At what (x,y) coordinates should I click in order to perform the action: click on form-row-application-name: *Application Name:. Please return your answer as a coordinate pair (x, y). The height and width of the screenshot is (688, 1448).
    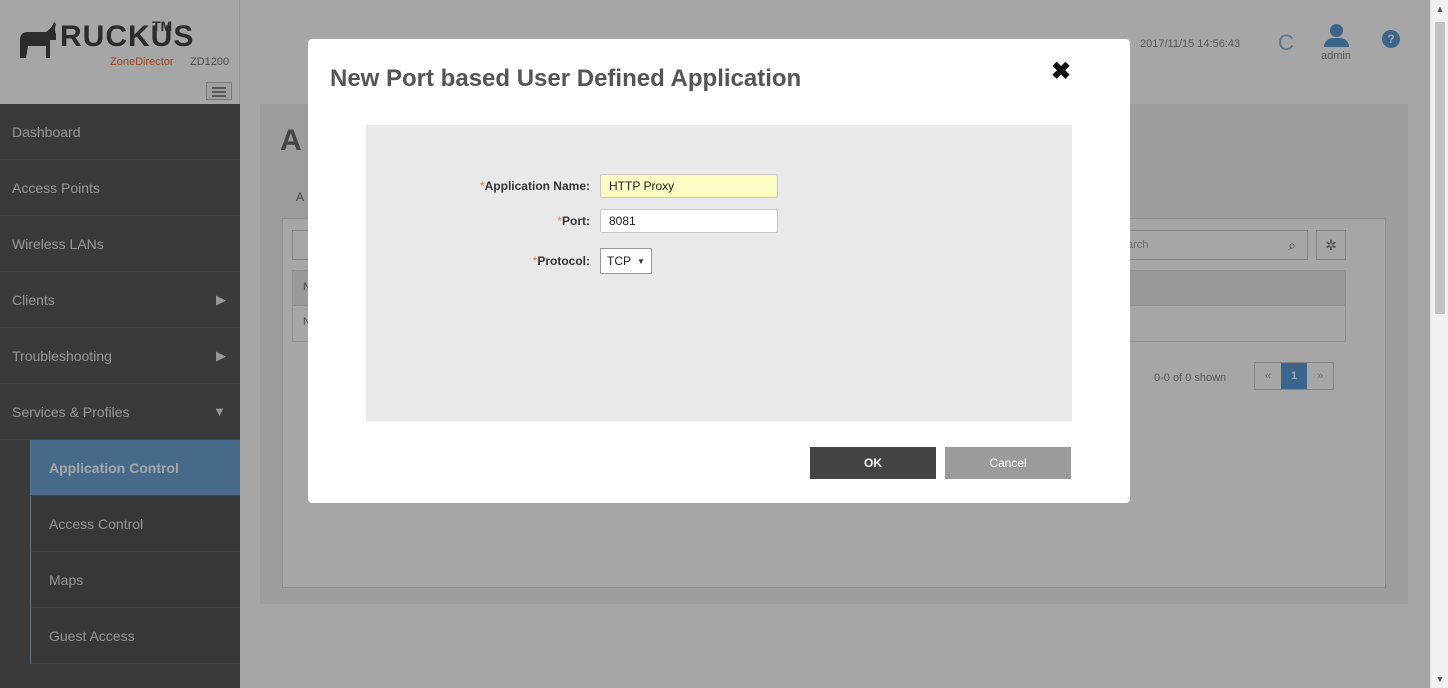
    Looking at the image, I should click on (572, 186).